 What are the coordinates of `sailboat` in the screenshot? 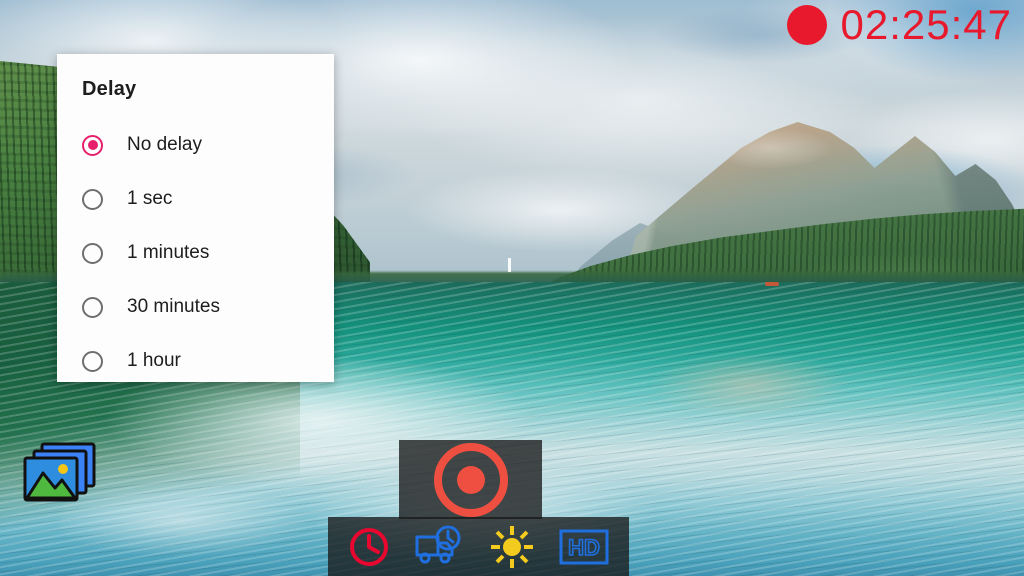 It's located at (509, 265).